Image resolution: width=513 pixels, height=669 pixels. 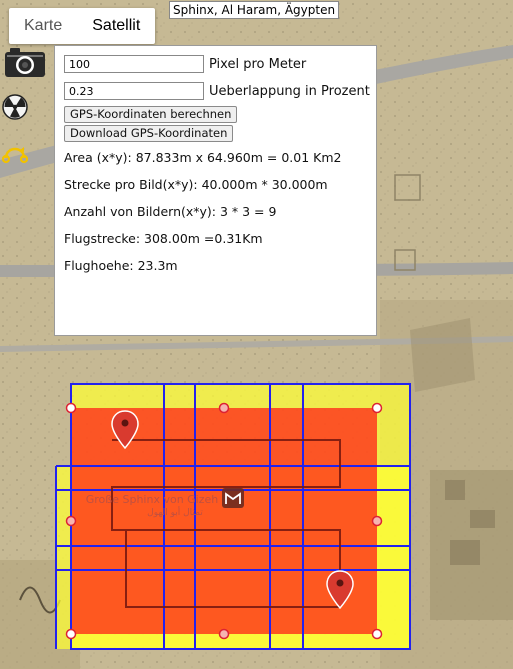 What do you see at coordinates (152, 499) in the screenshot?
I see `poi-label: Große Sphinx von Gizeh` at bounding box center [152, 499].